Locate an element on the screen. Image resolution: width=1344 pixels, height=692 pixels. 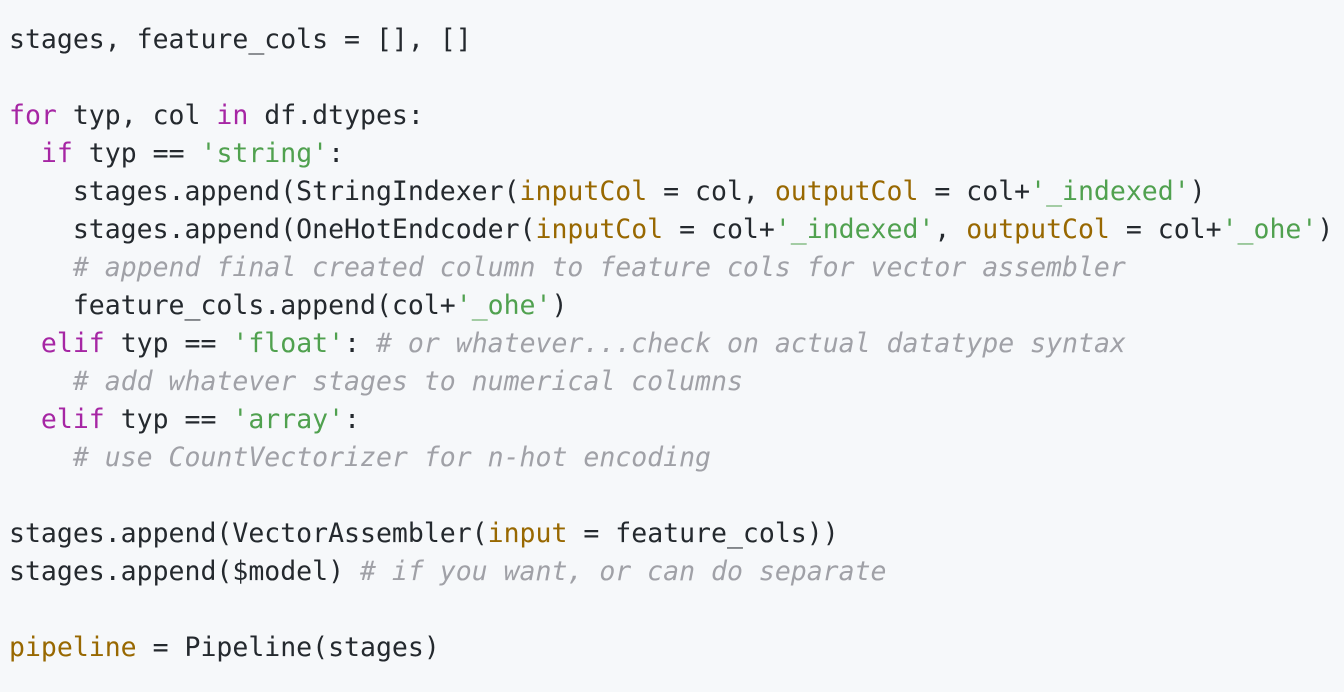
code-text: , is located at coordinates (950, 229).